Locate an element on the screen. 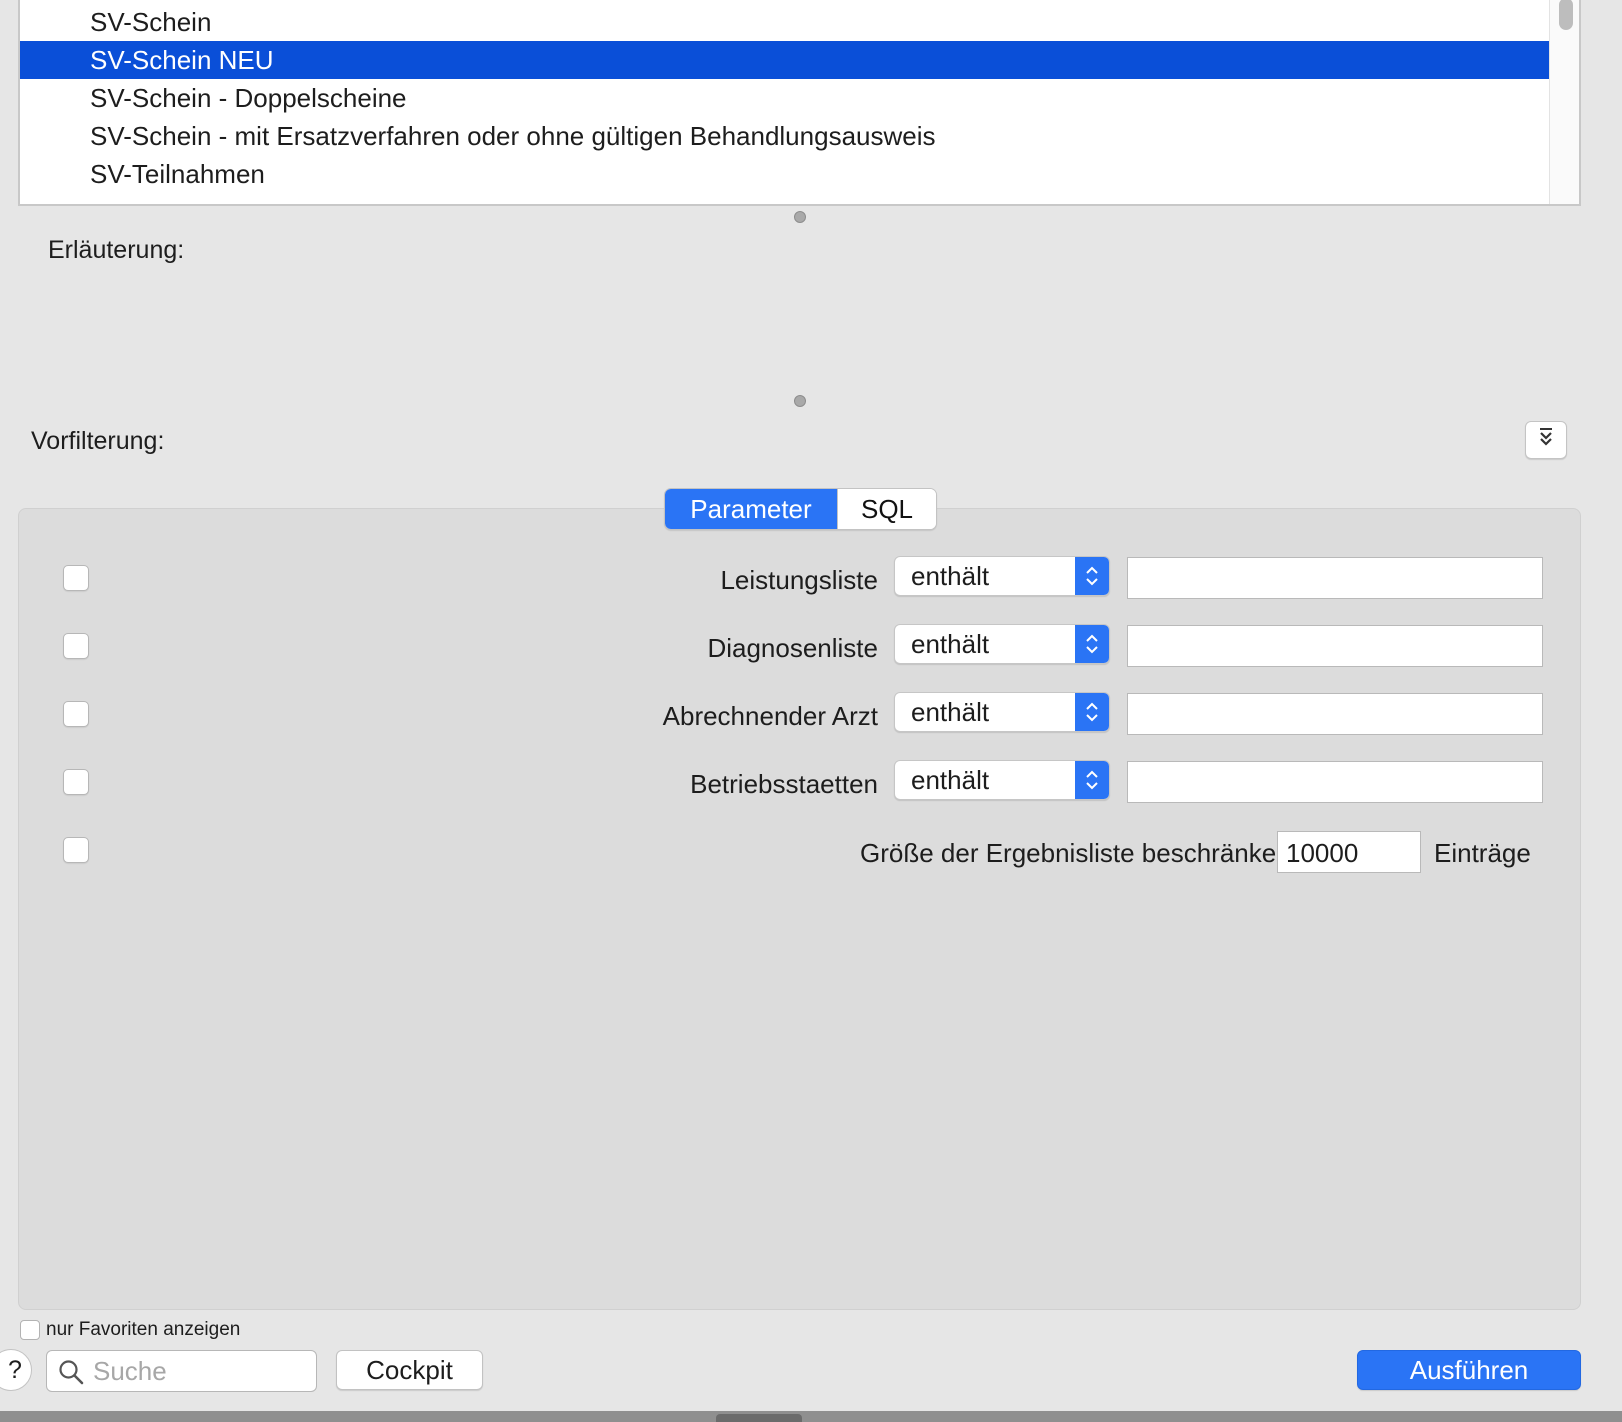 The height and width of the screenshot is (1422, 1622). list-item: SV-Schein is located at coordinates (786, 22).